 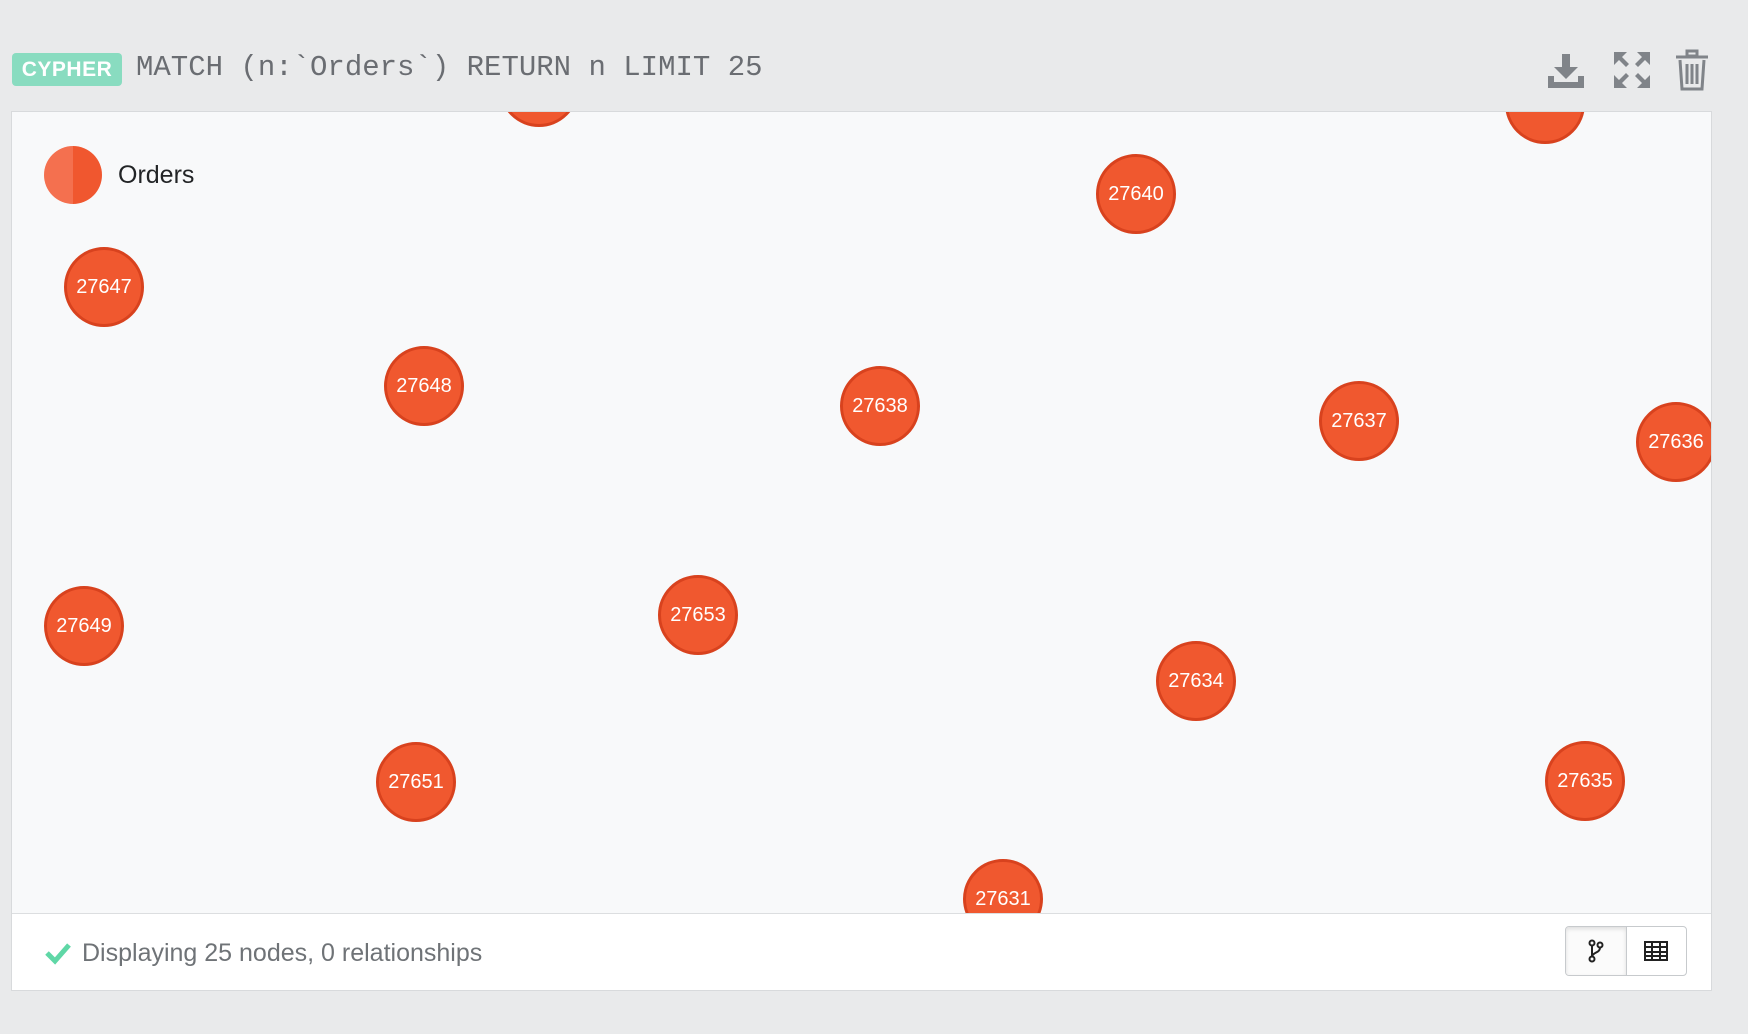 I want to click on check-icon, so click(x=58, y=954).